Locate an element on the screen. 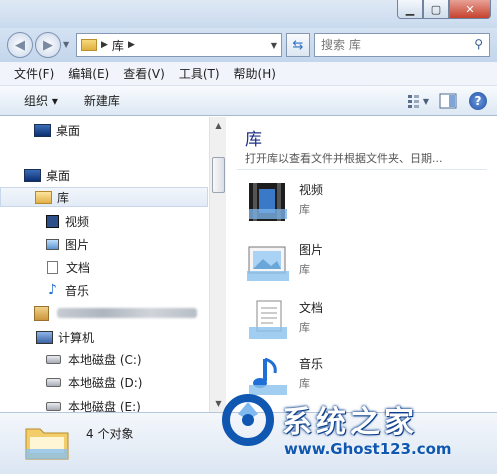 The width and height of the screenshot is (497, 474). nav-desktop: 桌面 is located at coordinates (47, 175).